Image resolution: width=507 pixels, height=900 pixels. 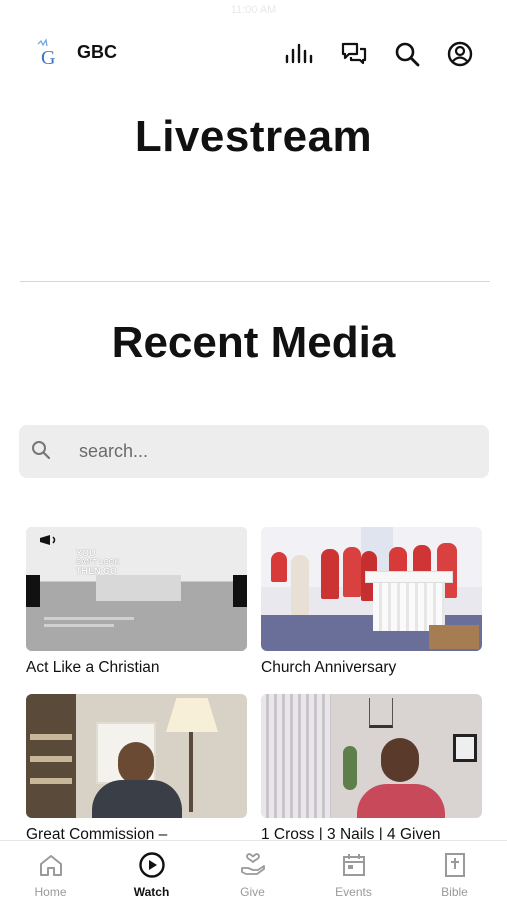 I want to click on tab-label: Home, so click(x=50, y=892).